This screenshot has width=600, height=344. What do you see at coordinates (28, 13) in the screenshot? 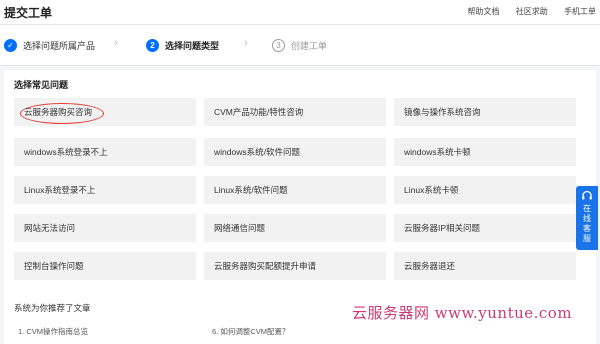
I see `page-title: 提交工单` at bounding box center [28, 13].